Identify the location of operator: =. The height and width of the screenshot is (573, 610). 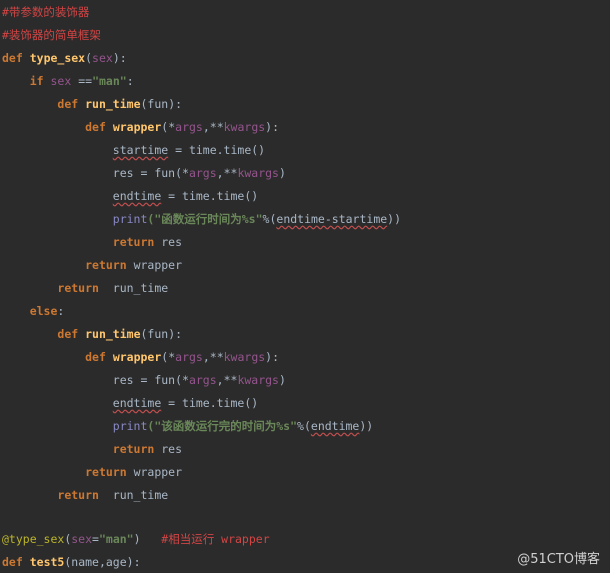
(95, 539).